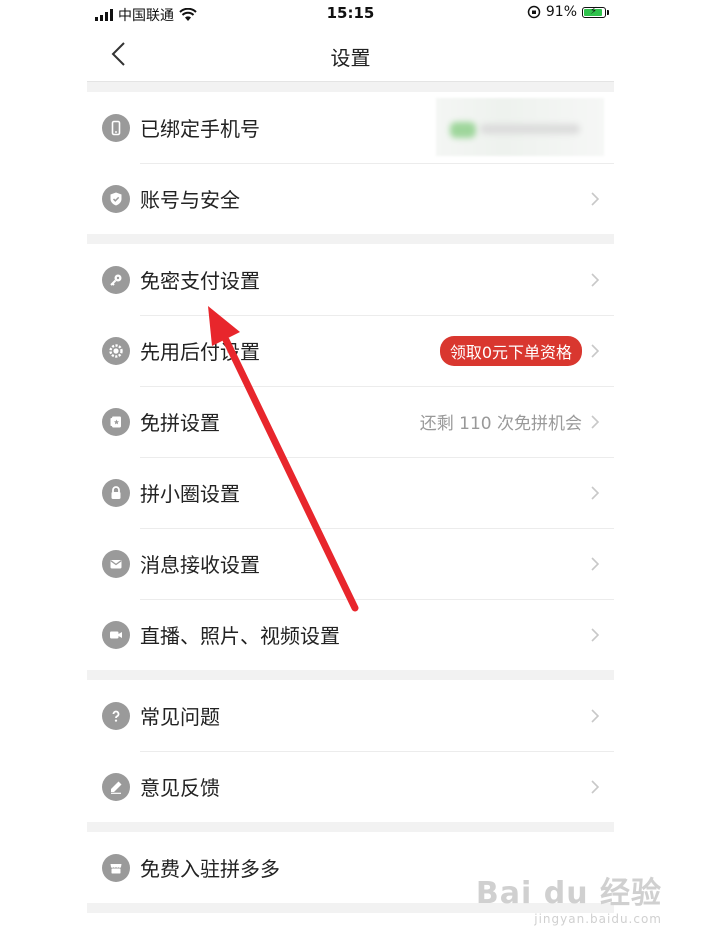 Image resolution: width=702 pixels, height=938 pixels. I want to click on settings-item-circle: 拼小圈设置, so click(350, 492).